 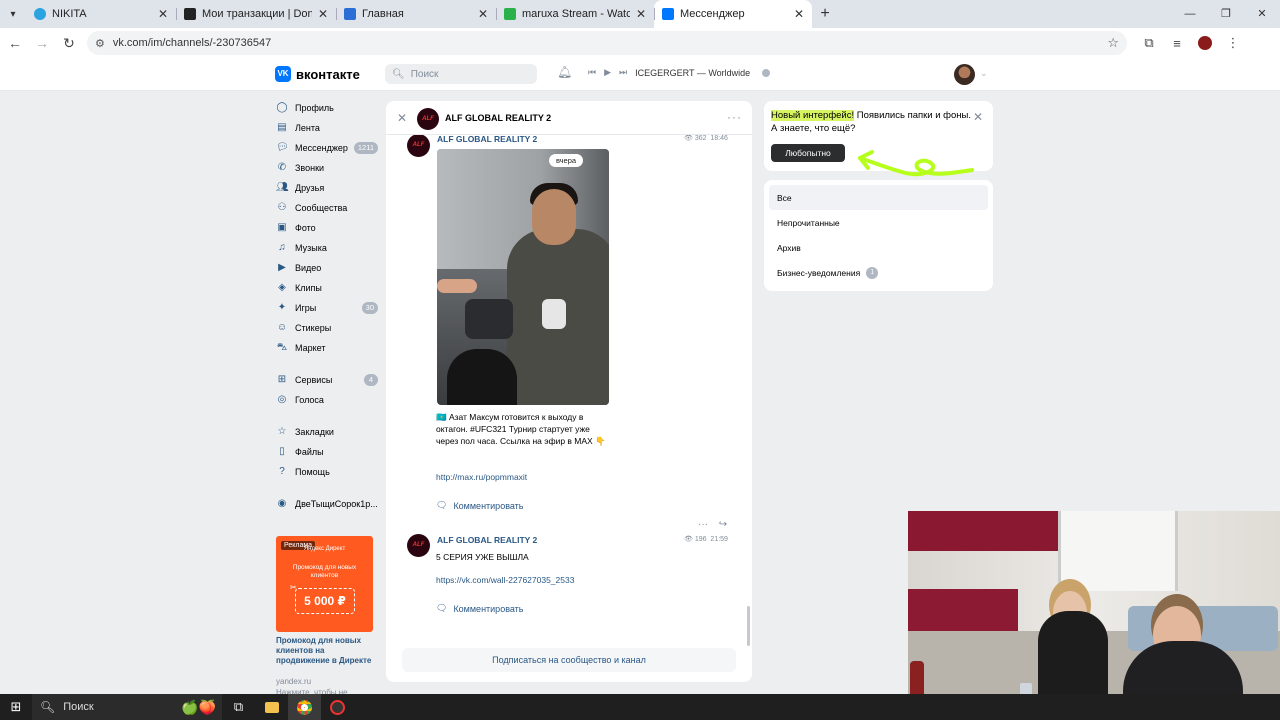 I want to click on profile-avatar-icon, so click(x=1205, y=43).